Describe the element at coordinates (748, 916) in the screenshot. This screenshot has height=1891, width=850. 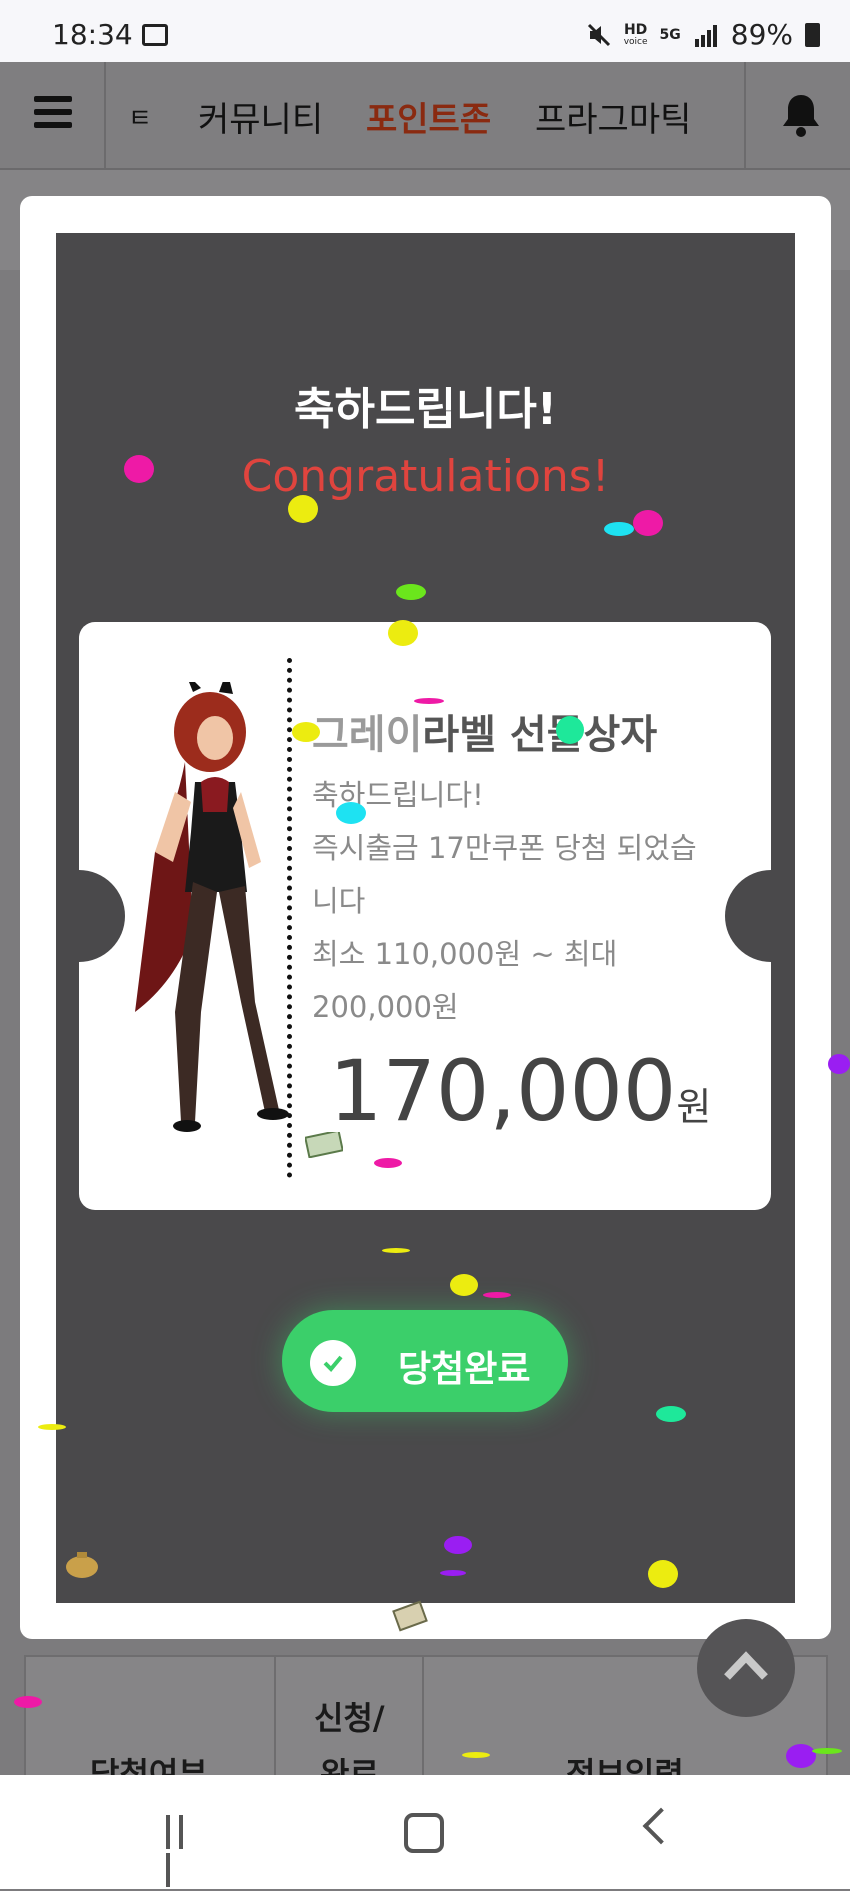
I see `coupon-notch-right` at that location.